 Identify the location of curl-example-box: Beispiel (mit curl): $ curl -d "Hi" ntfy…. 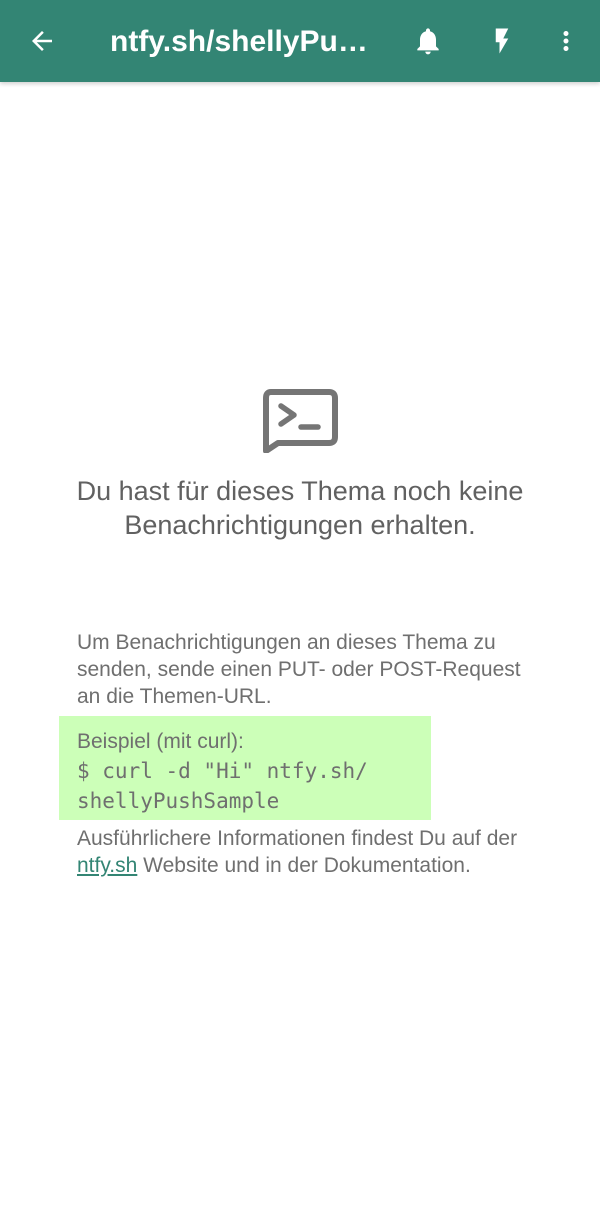
(245, 768).